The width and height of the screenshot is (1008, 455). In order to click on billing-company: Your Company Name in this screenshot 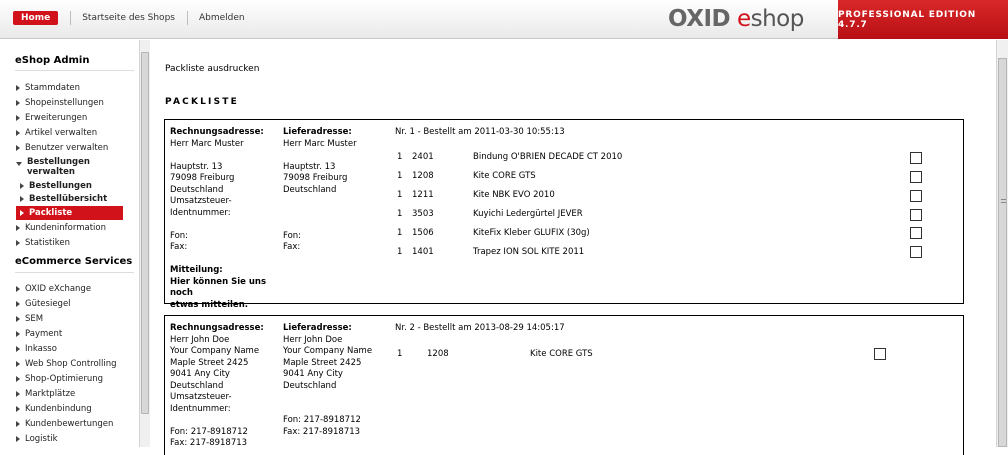, I will do `click(215, 351)`.